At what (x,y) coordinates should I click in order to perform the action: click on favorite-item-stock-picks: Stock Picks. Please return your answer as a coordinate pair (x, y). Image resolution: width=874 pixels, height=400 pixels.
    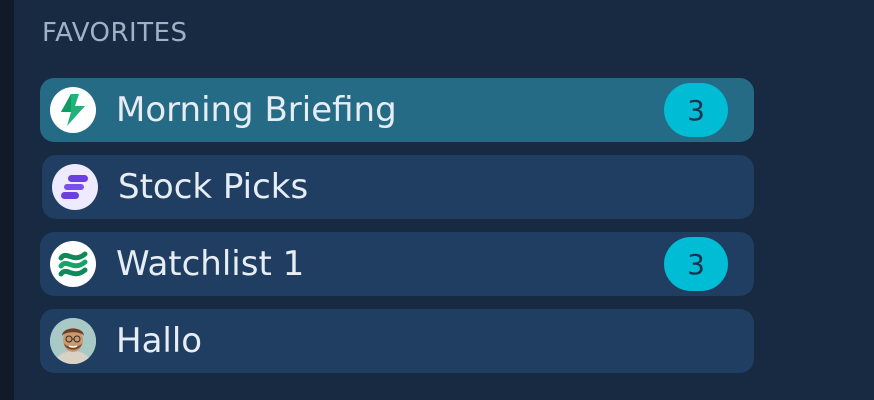
    Looking at the image, I should click on (398, 187).